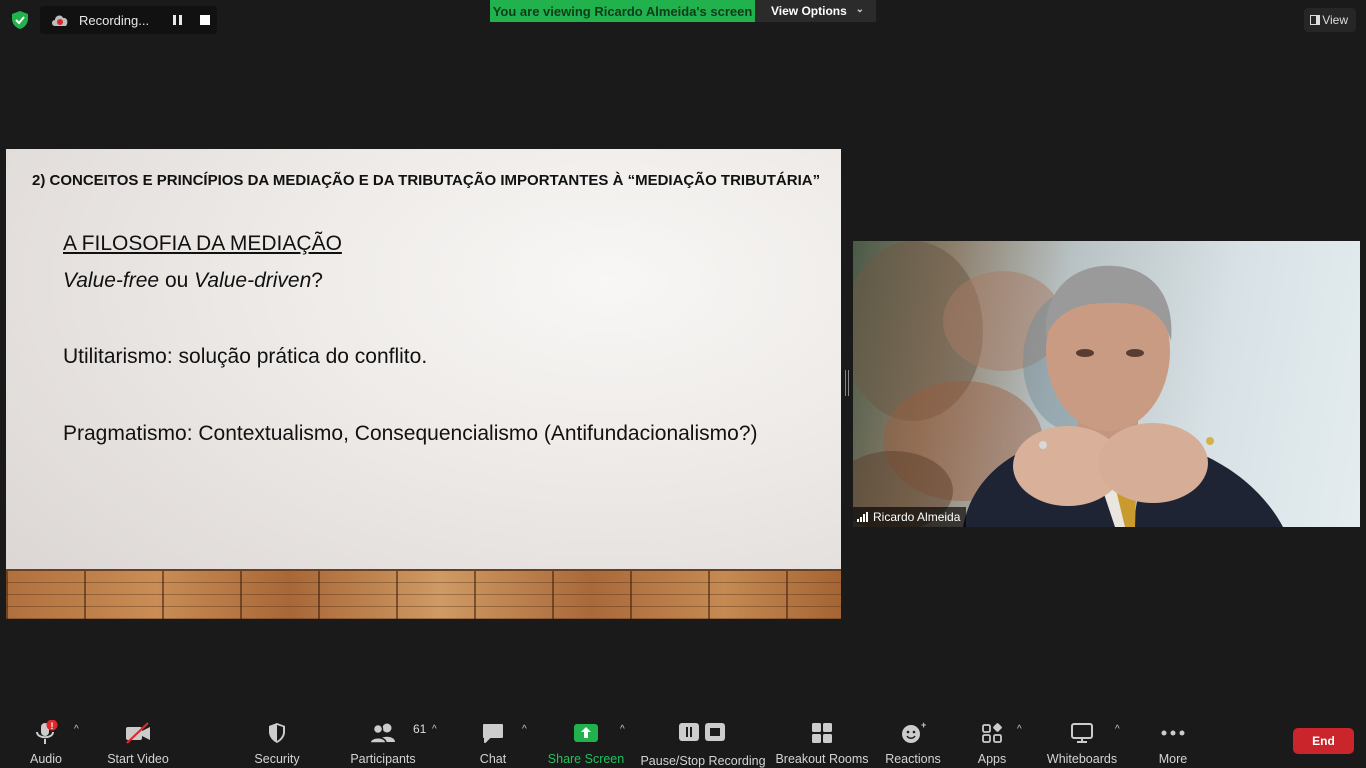 Image resolution: width=1366 pixels, height=768 pixels. Describe the element at coordinates (1323, 741) in the screenshot. I see `end-meeting-button: End` at that location.